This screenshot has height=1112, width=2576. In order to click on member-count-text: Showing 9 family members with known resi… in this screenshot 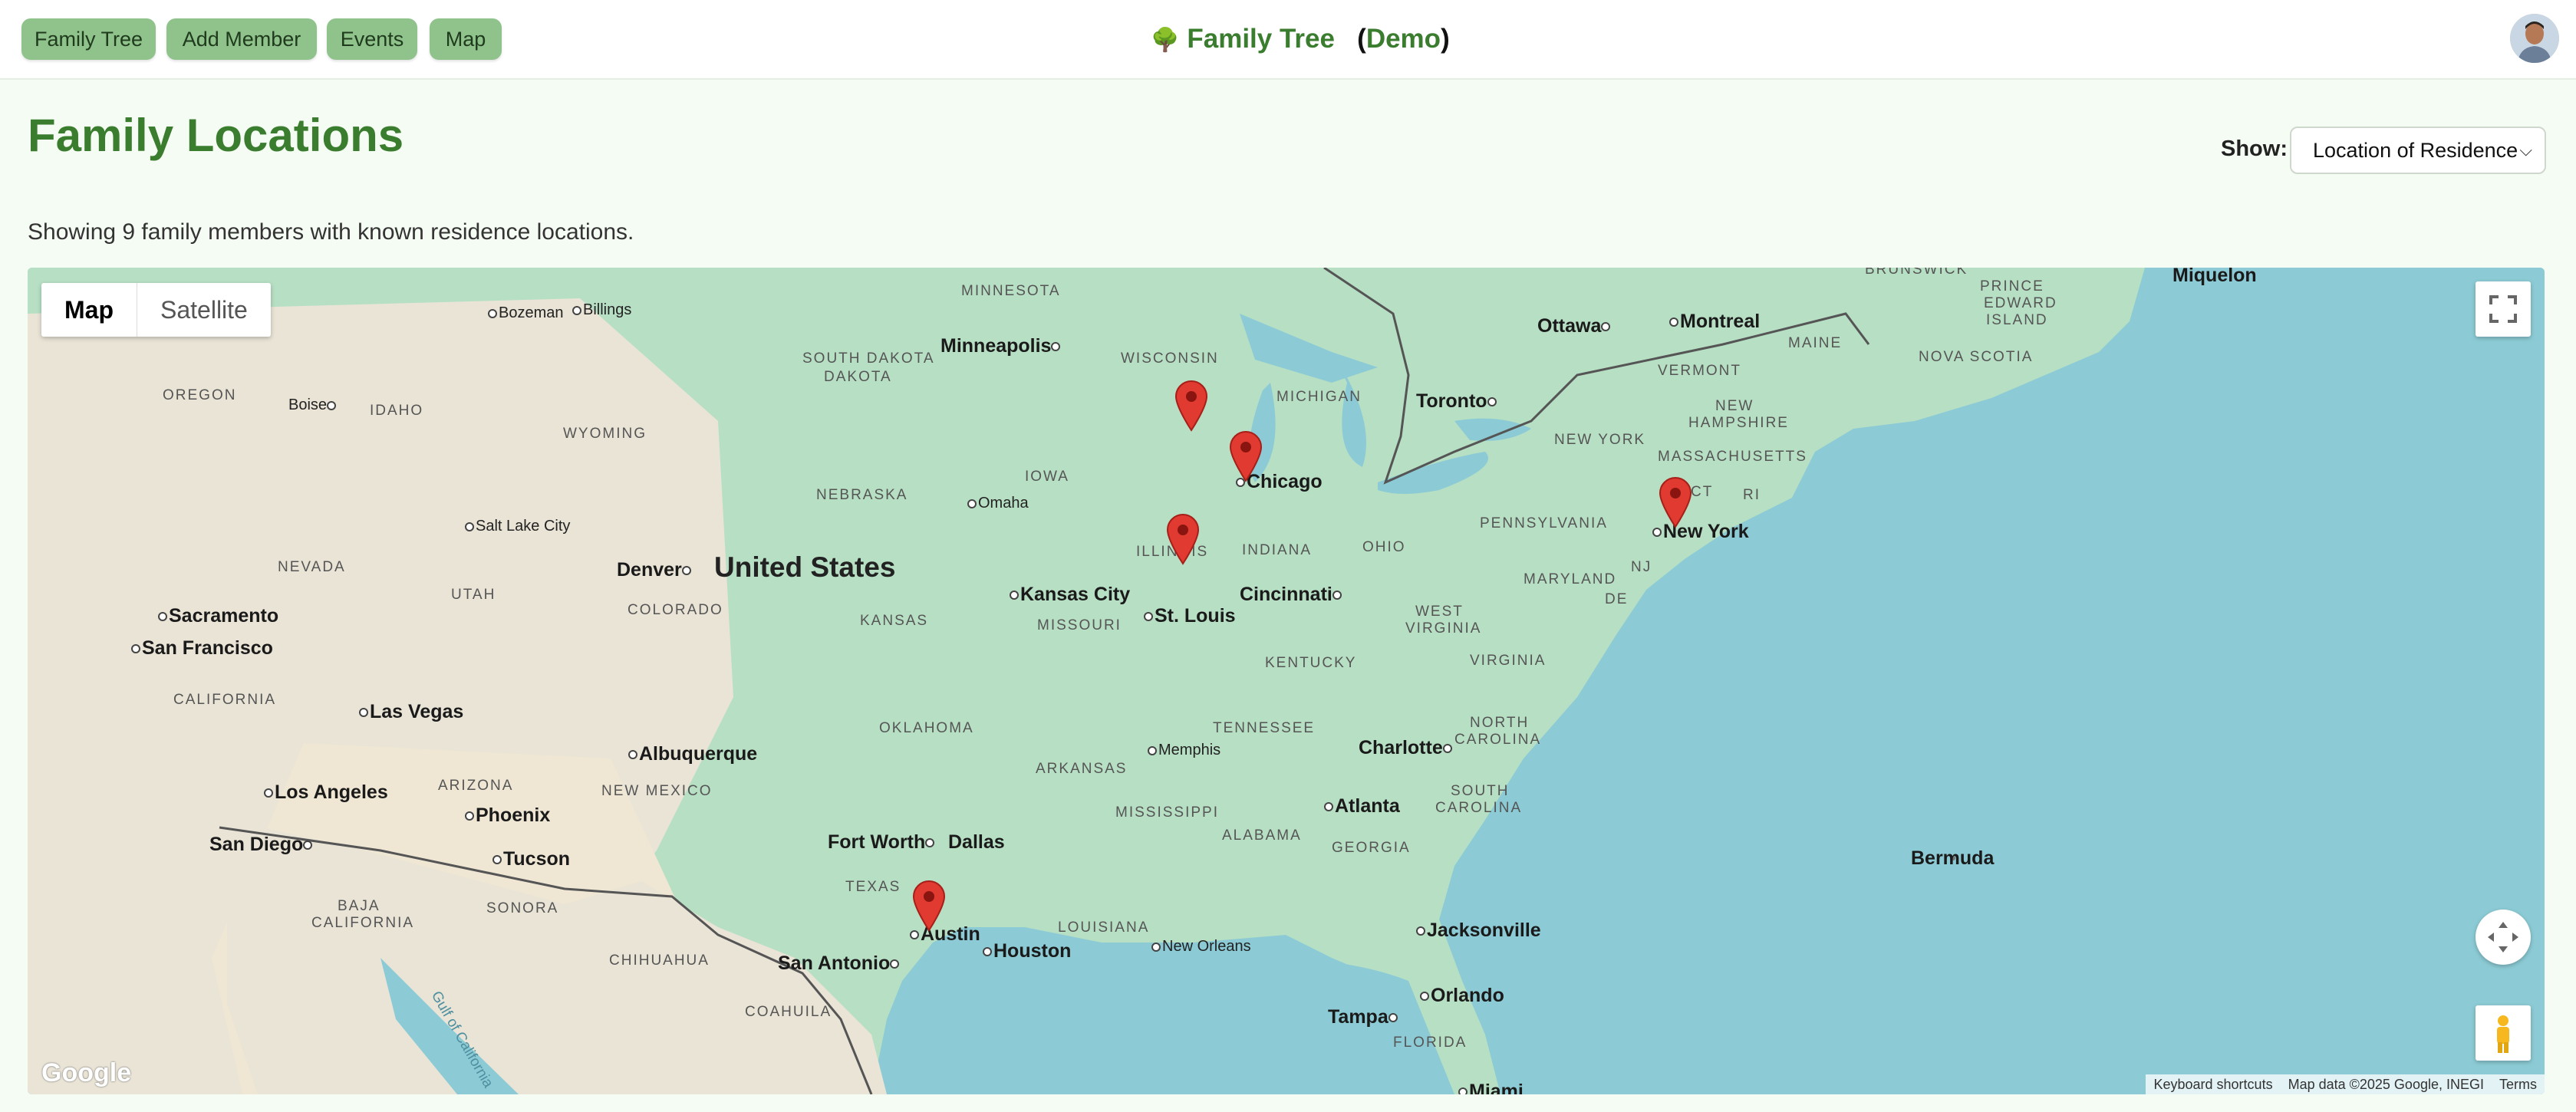, I will do `click(331, 232)`.